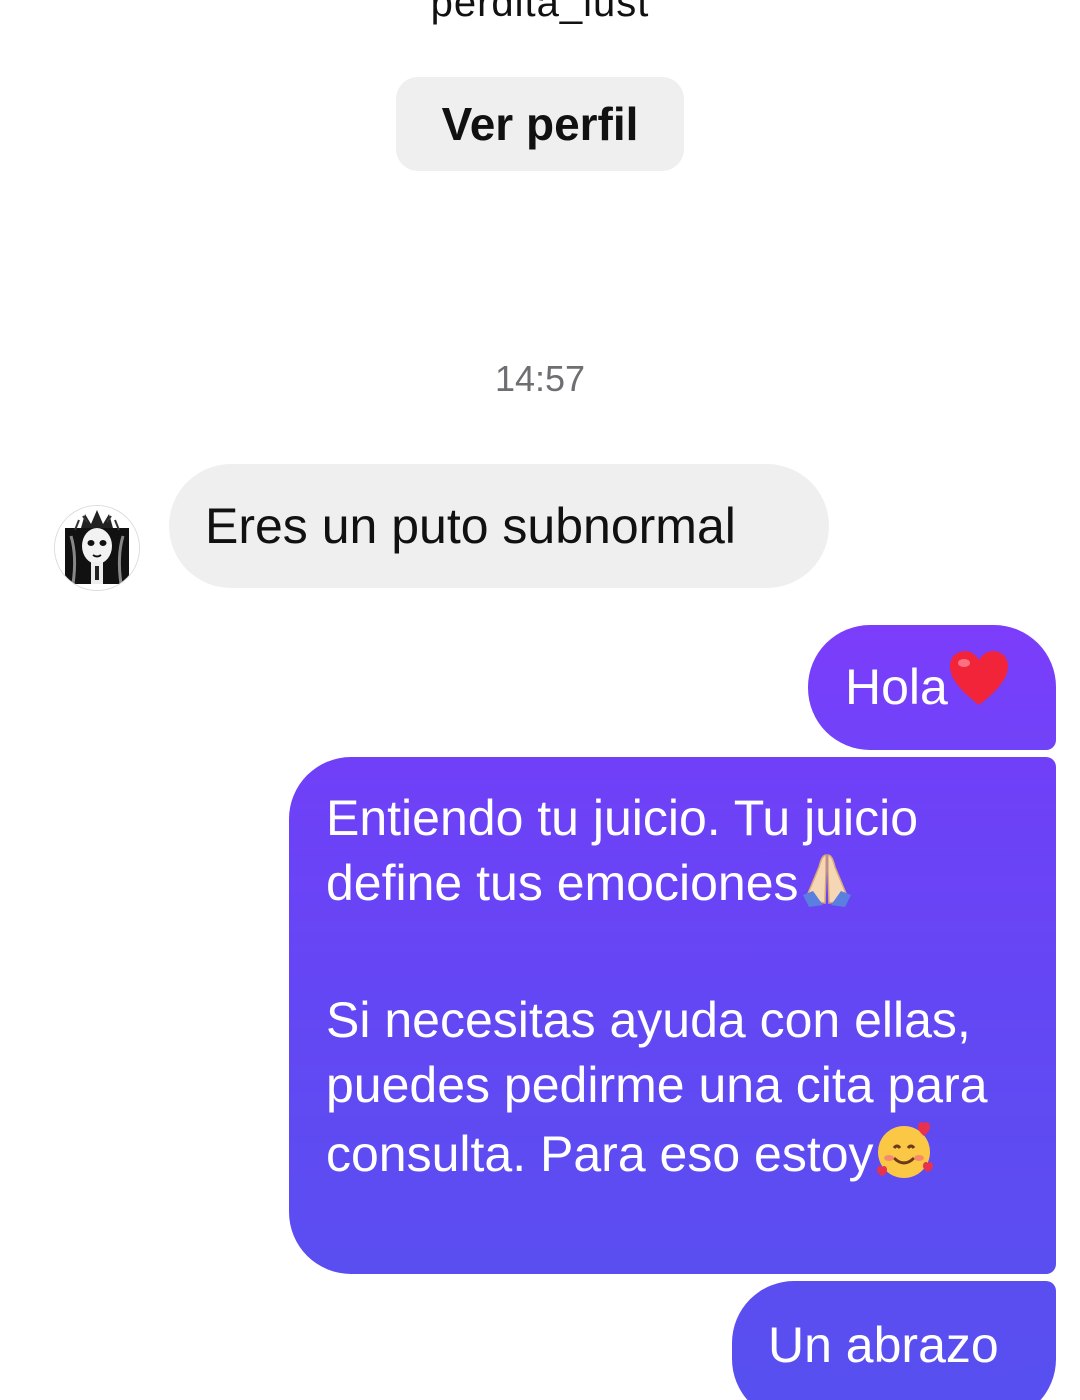 The height and width of the screenshot is (1400, 1080). Describe the element at coordinates (540, 12) in the screenshot. I see `profile-username: perdita_lust` at that location.